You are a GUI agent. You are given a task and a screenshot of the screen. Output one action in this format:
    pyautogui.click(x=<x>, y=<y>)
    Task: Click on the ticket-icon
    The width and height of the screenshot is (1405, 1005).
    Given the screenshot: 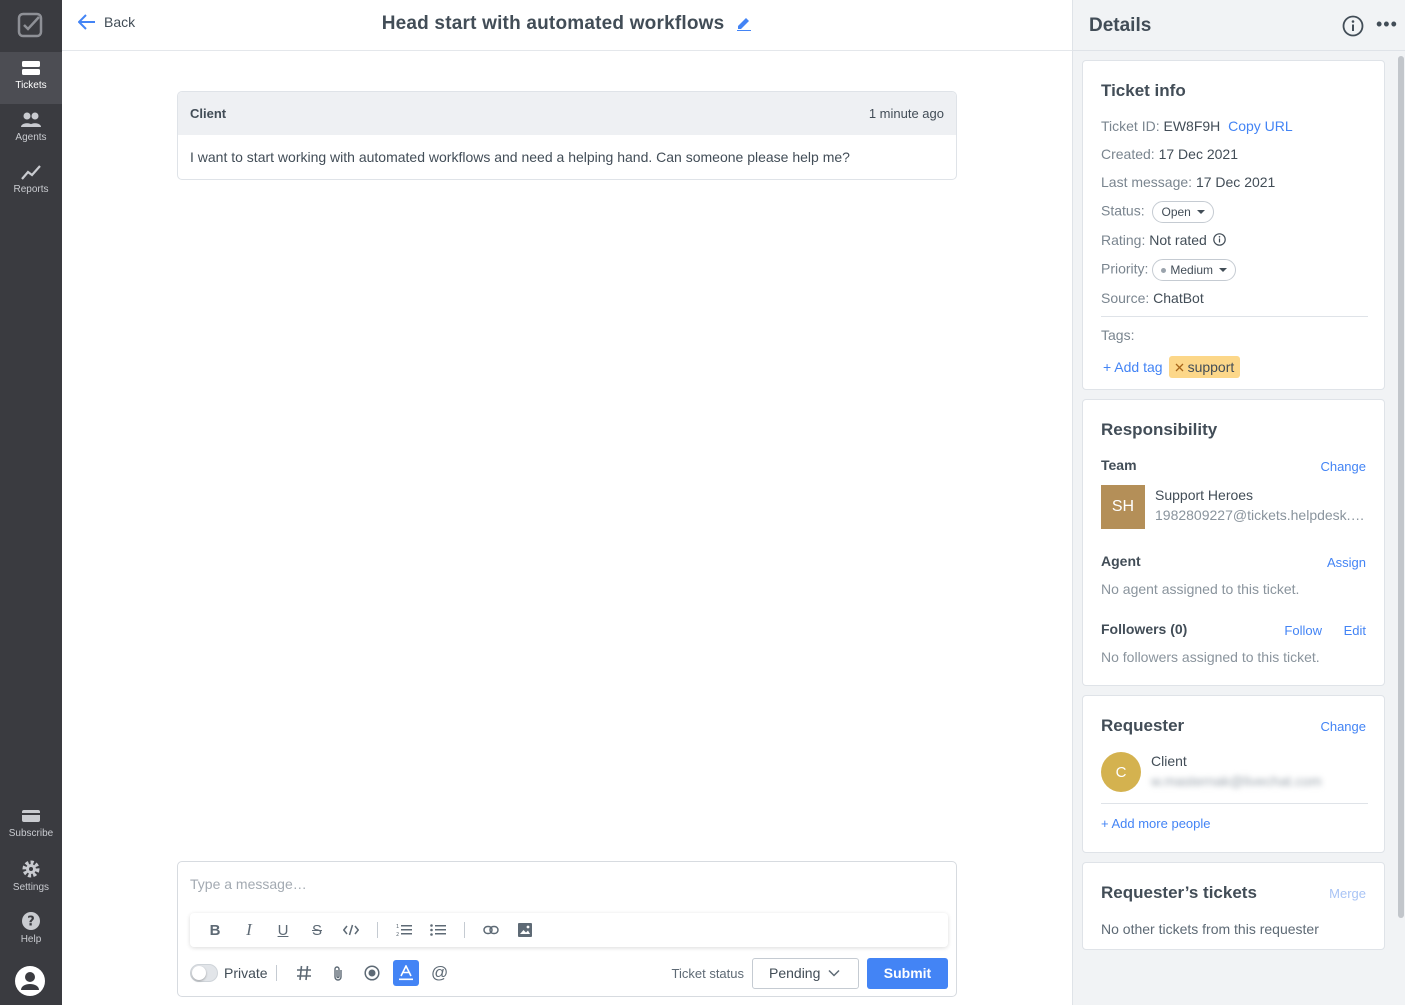 What is the action you would take?
    pyautogui.click(x=31, y=68)
    